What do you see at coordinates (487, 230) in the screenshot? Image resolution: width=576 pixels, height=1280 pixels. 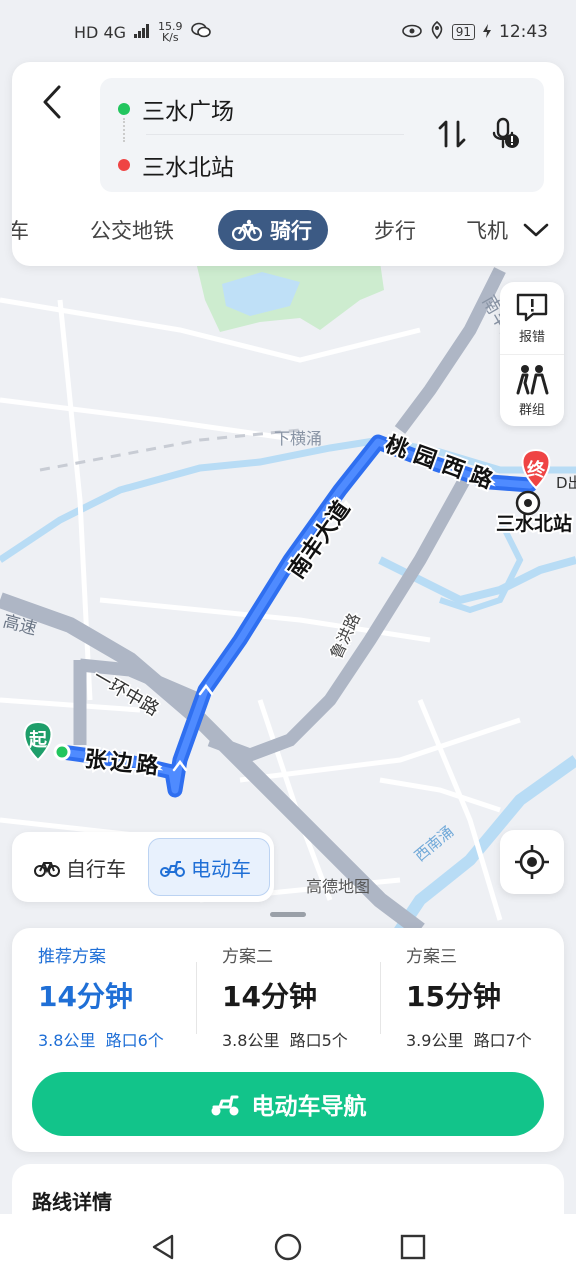 I see `tab-flight: 飞机` at bounding box center [487, 230].